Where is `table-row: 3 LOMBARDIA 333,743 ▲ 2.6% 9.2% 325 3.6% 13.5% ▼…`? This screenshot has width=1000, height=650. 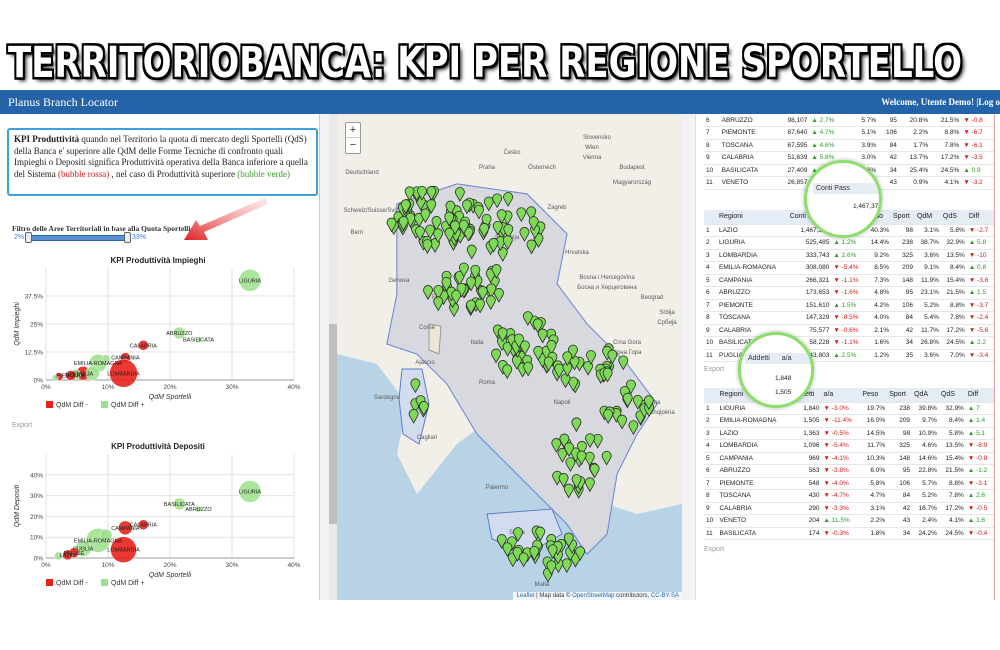
table-row: 3 LOMBARDIA 333,743 ▲ 2.6% 9.2% 325 3.6% 13.5% ▼… is located at coordinates (849, 255).